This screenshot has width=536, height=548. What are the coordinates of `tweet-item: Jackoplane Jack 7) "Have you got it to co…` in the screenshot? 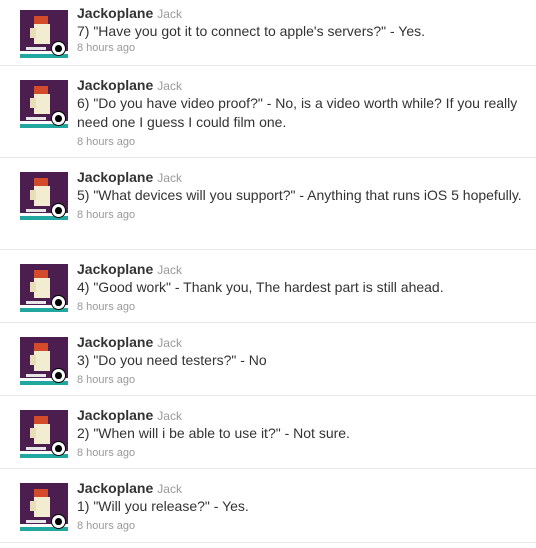 It's located at (268, 33).